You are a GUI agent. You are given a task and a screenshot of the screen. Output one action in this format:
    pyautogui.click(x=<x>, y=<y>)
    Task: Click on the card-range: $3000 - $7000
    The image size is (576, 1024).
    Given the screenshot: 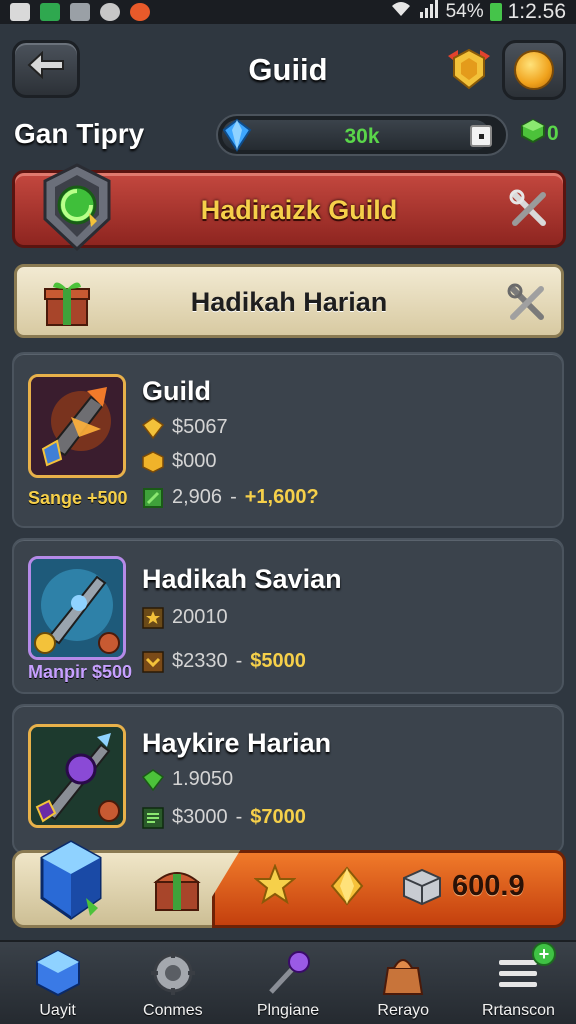 What is the action you would take?
    pyautogui.click(x=224, y=817)
    